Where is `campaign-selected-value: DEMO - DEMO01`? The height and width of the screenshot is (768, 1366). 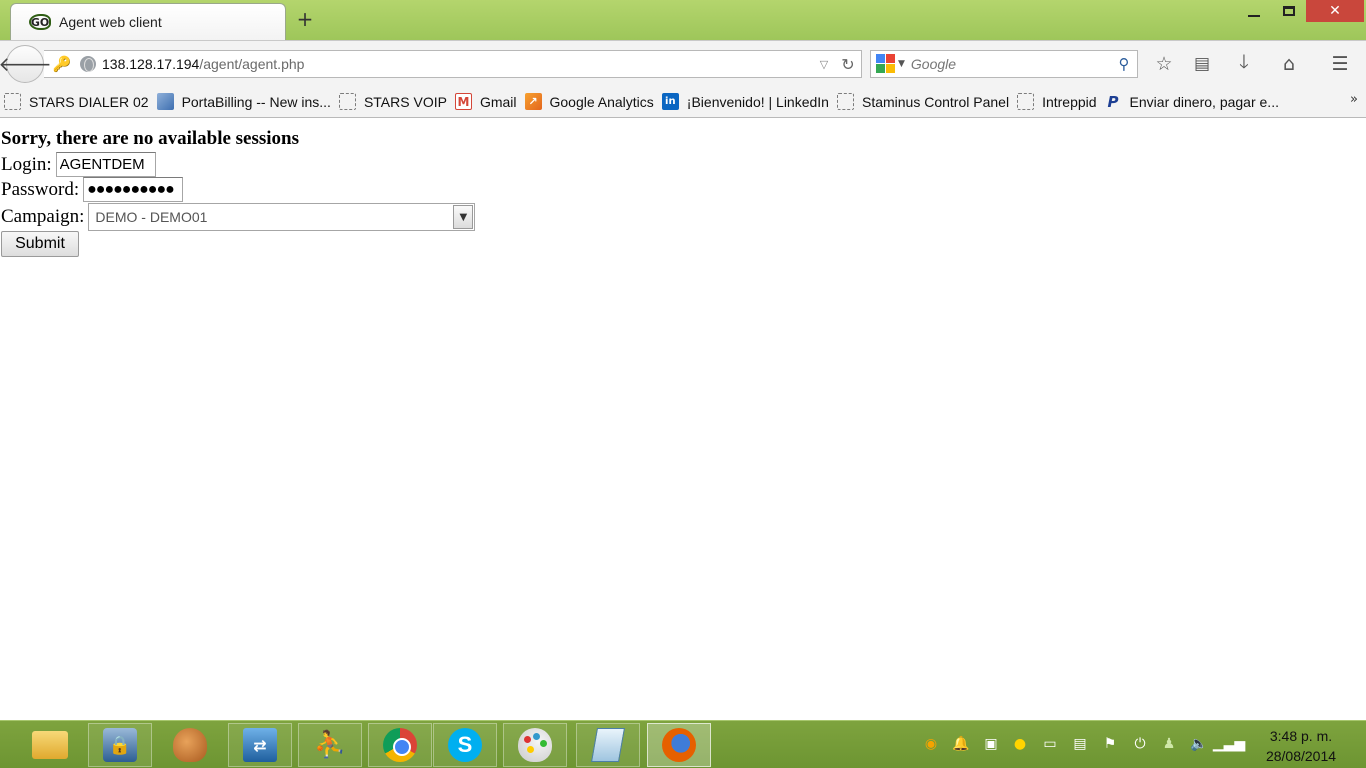 campaign-selected-value: DEMO - DEMO01 is located at coordinates (151, 217).